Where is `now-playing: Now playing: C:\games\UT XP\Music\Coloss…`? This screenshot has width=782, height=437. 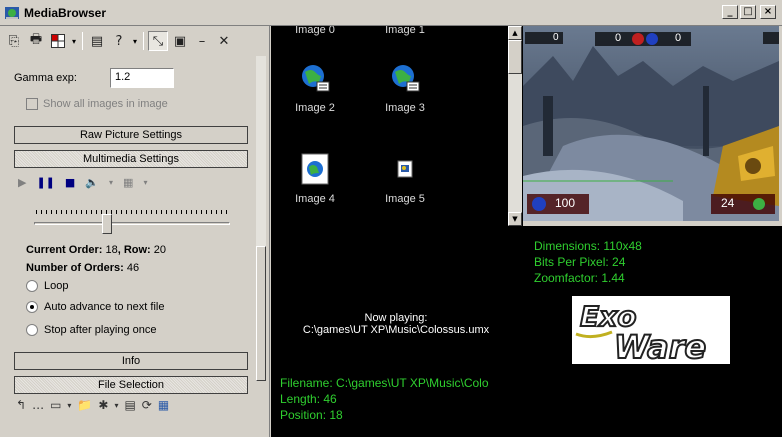 now-playing: Now playing: C:\games\UT XP\Music\Coloss… is located at coordinates (396, 324).